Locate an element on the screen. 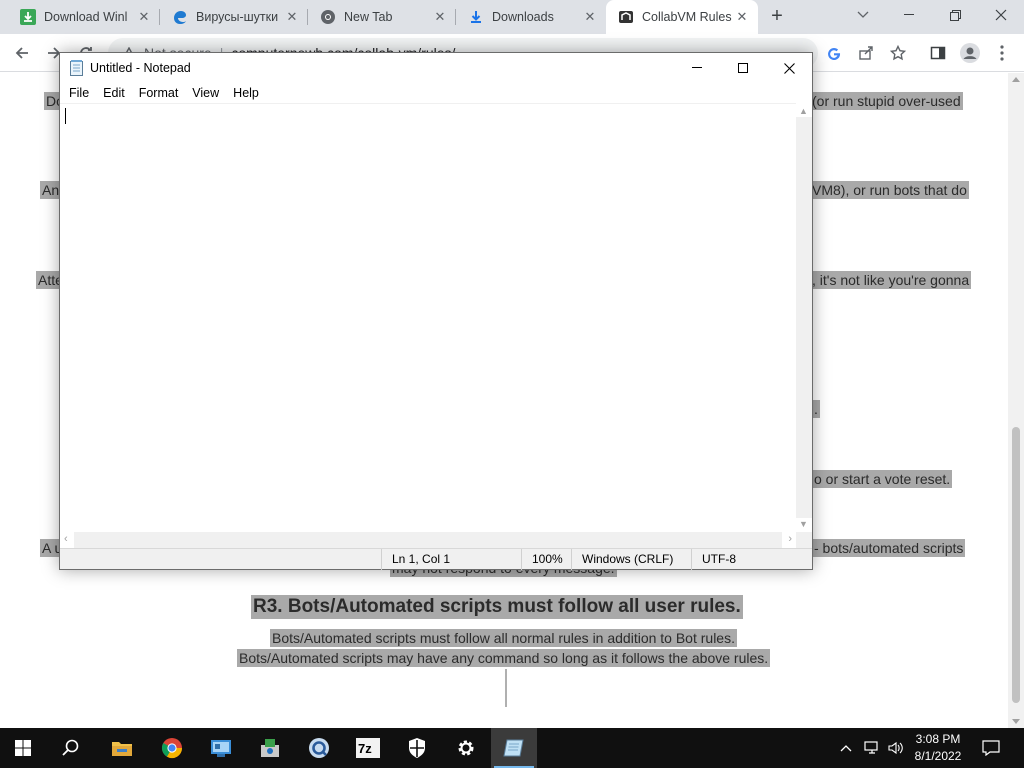 The width and height of the screenshot is (1024, 768). more-vert-icon is located at coordinates (1002, 53).